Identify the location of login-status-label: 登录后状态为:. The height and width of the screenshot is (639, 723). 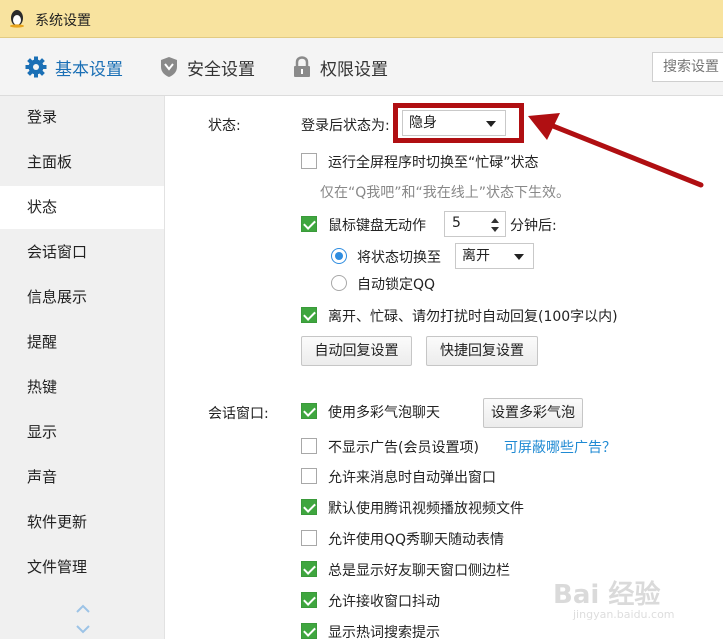
(345, 126).